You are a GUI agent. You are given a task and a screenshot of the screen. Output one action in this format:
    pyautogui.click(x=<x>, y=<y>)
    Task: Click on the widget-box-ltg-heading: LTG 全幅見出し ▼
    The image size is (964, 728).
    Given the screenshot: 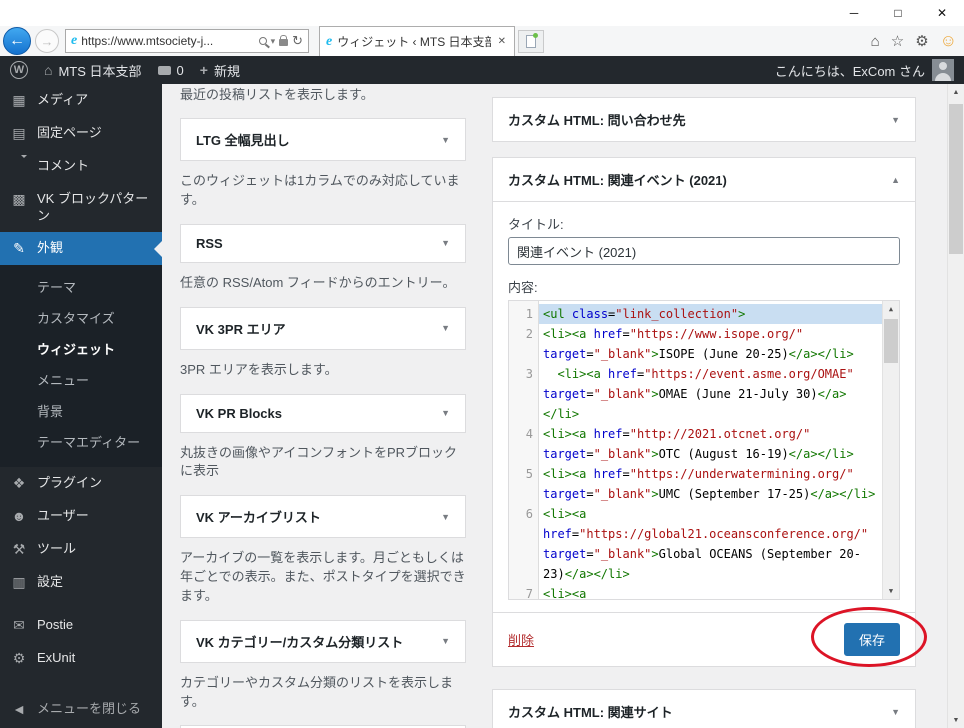 What is the action you would take?
    pyautogui.click(x=323, y=140)
    